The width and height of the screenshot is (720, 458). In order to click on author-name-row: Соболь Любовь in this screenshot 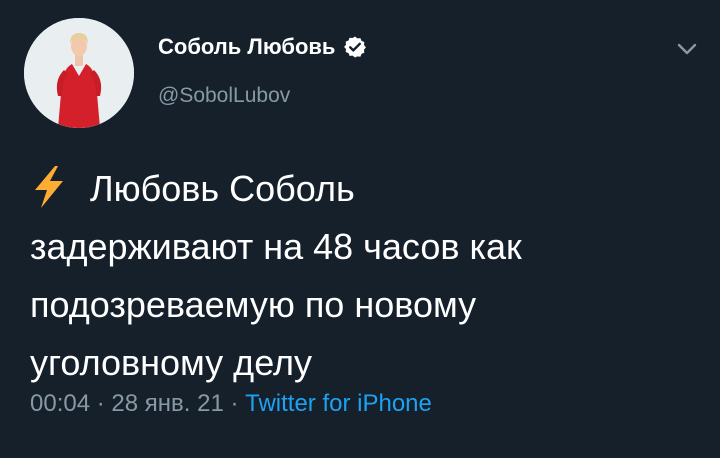, I will do `click(262, 47)`.